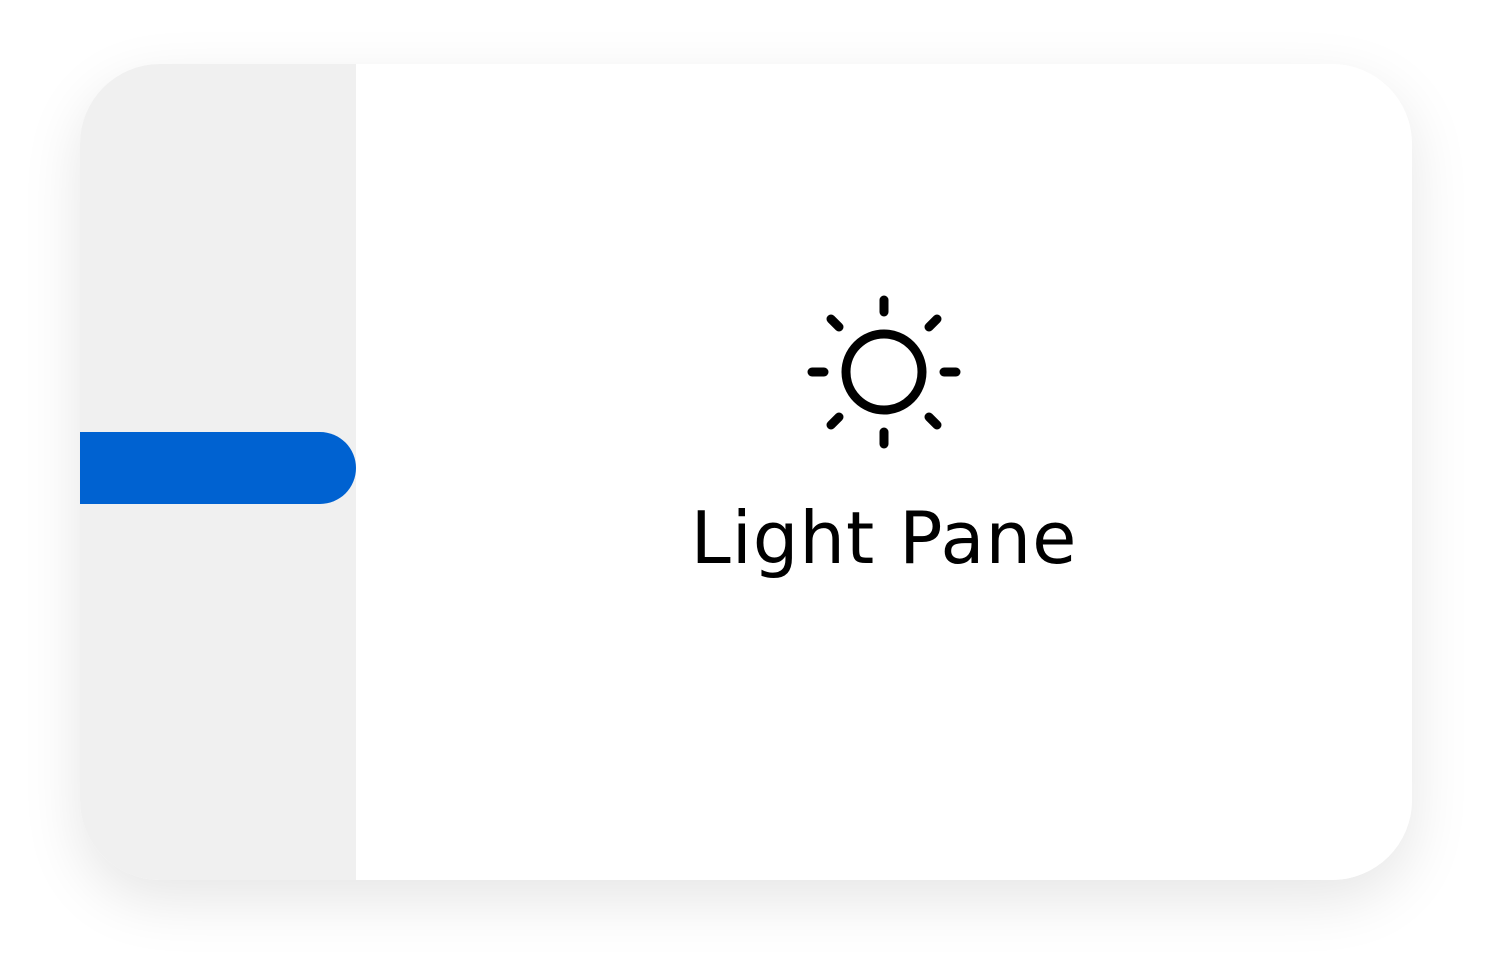 The height and width of the screenshot is (976, 1492). What do you see at coordinates (884, 372) in the screenshot?
I see `sun-icon` at bounding box center [884, 372].